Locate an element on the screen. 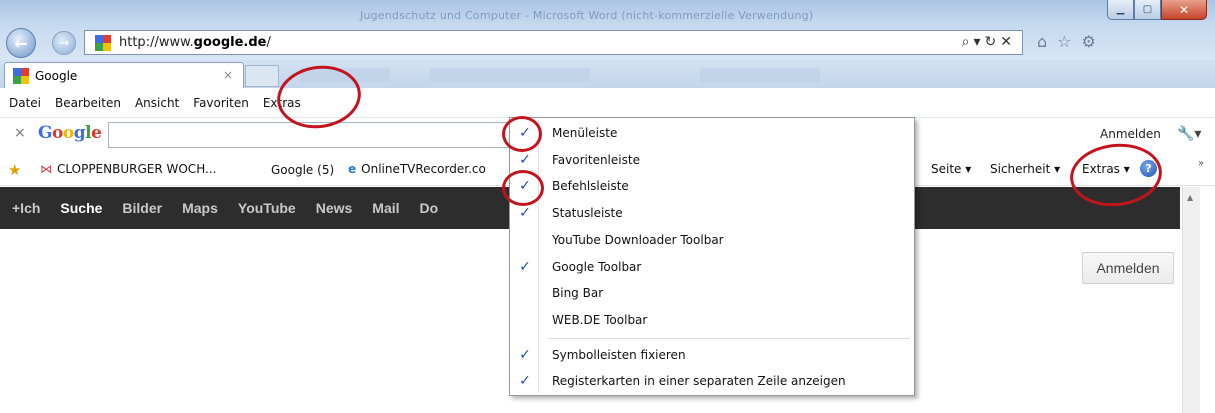 This screenshot has height=413, width=1215. menu-item-youtube-downloader: YouTube Downloader Toolbar is located at coordinates (712, 240).